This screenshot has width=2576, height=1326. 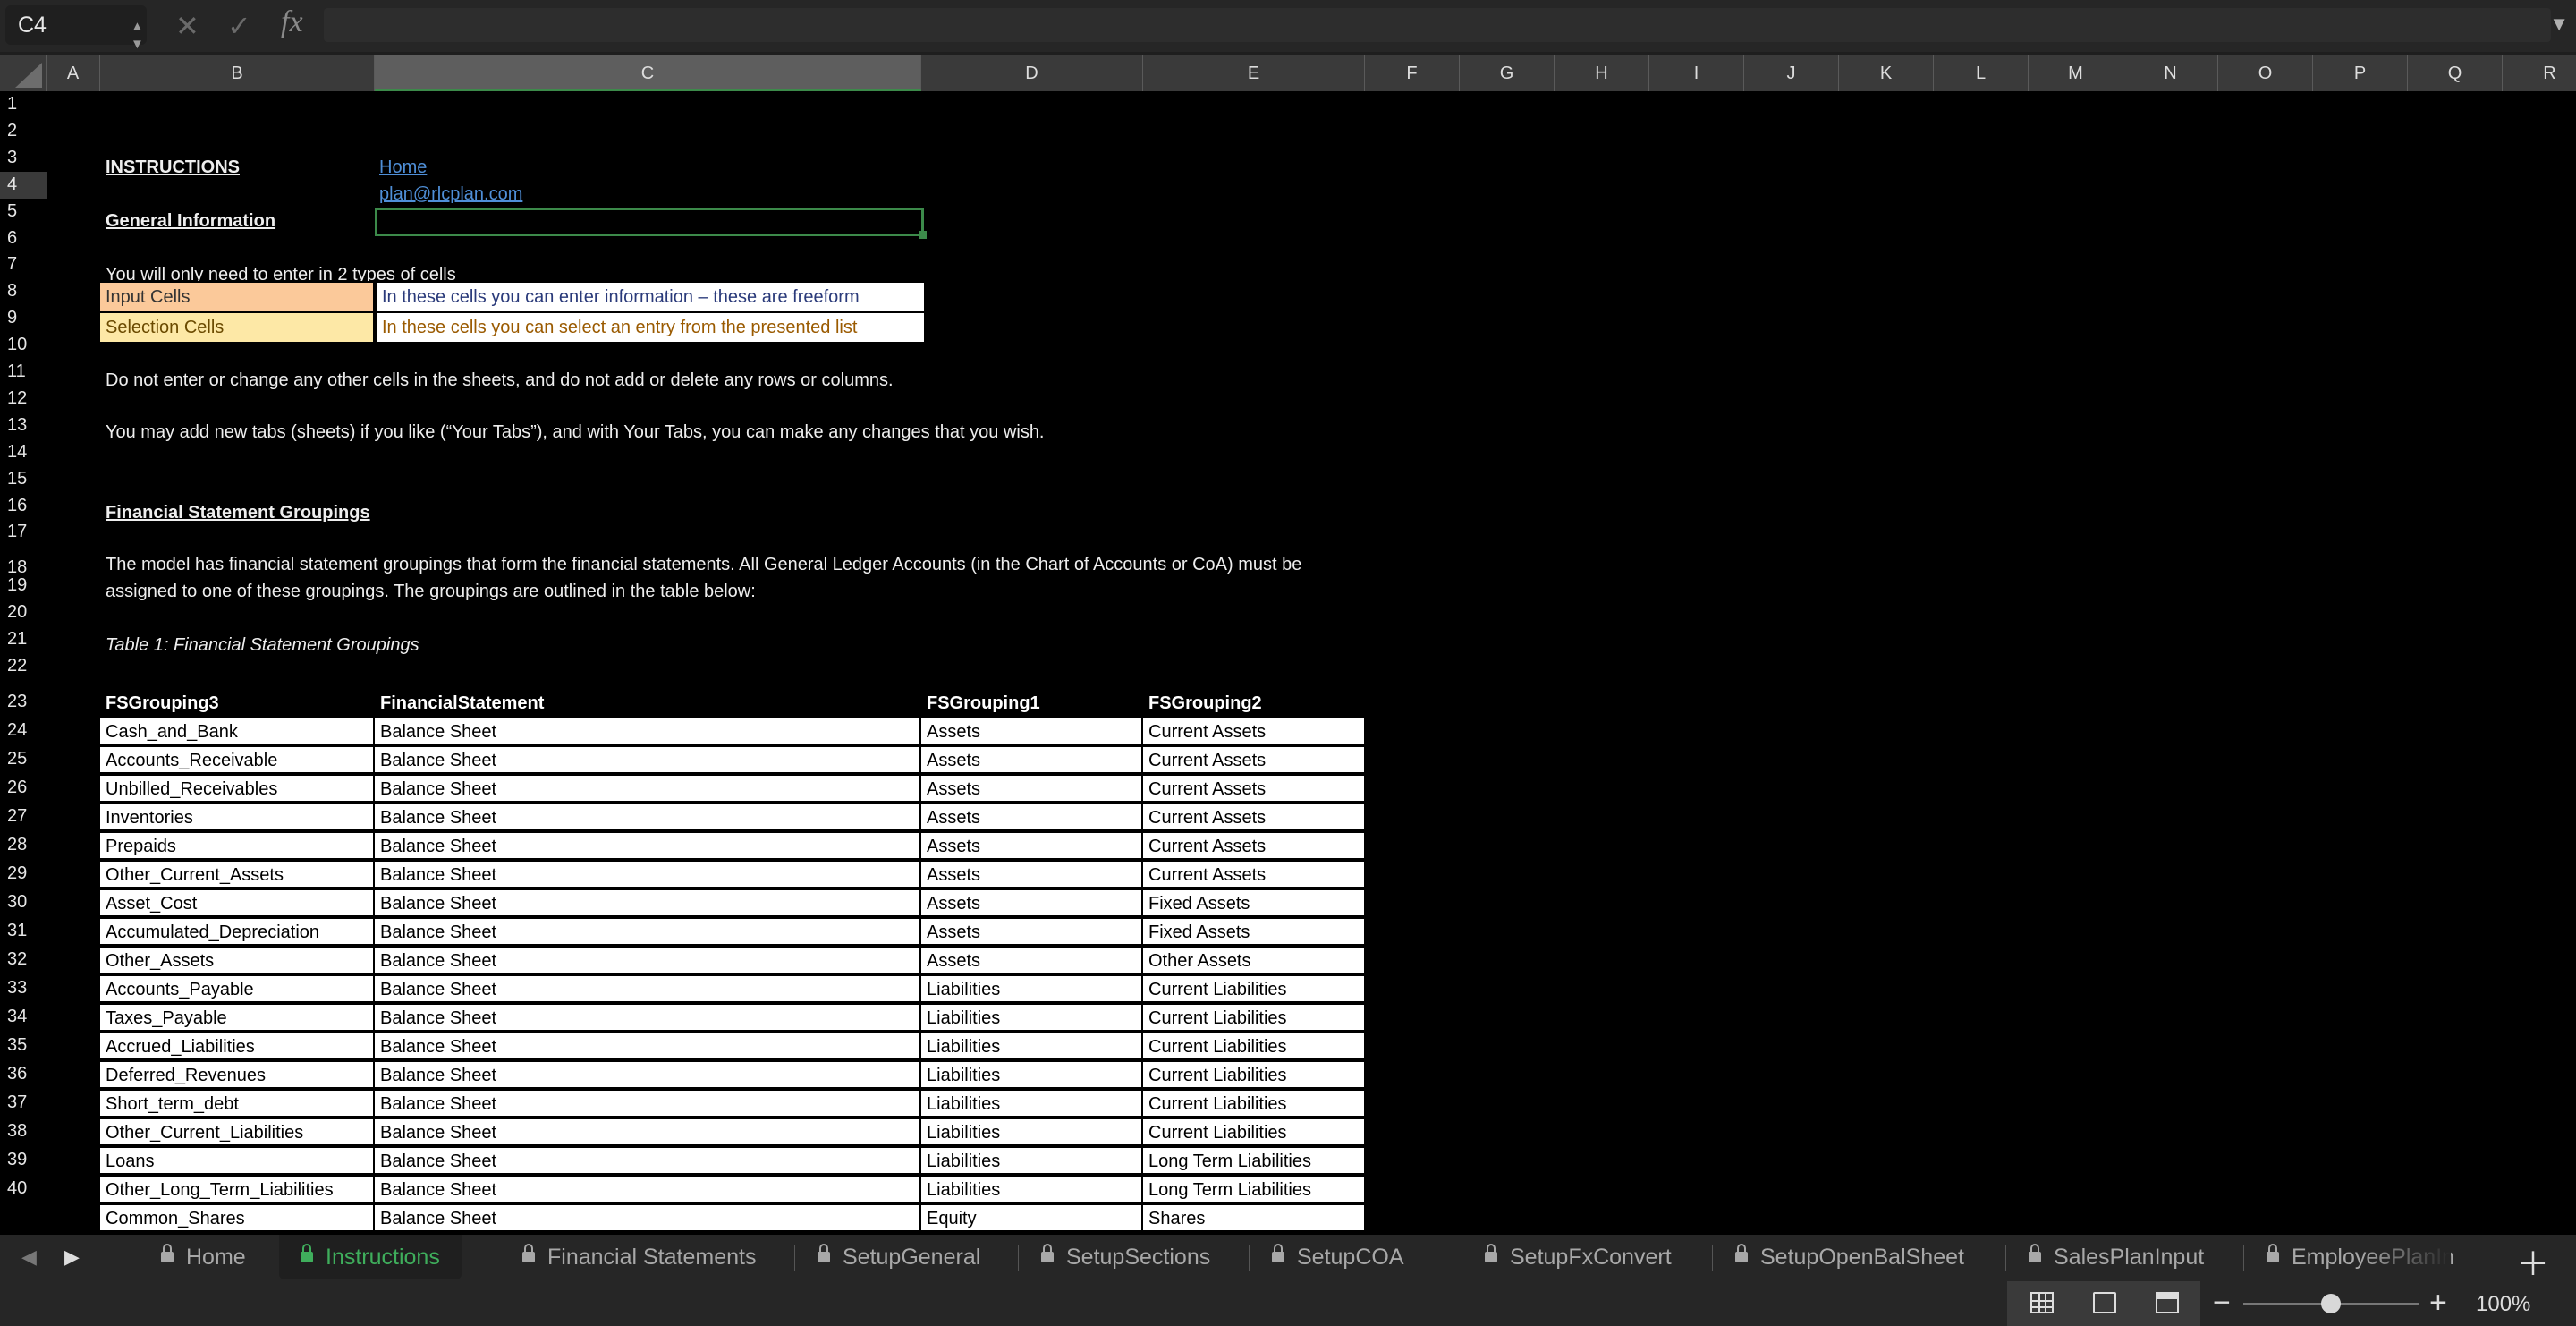 I want to click on row-header-15: 15, so click(x=23, y=479).